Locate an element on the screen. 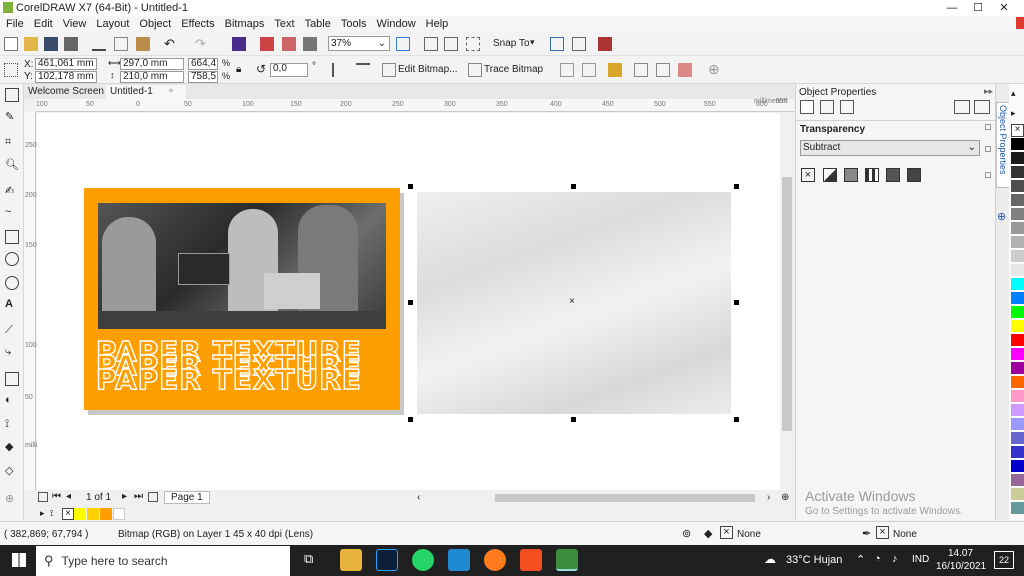 The height and width of the screenshot is (576, 1024). no-fill-swatch: × is located at coordinates (726, 532).